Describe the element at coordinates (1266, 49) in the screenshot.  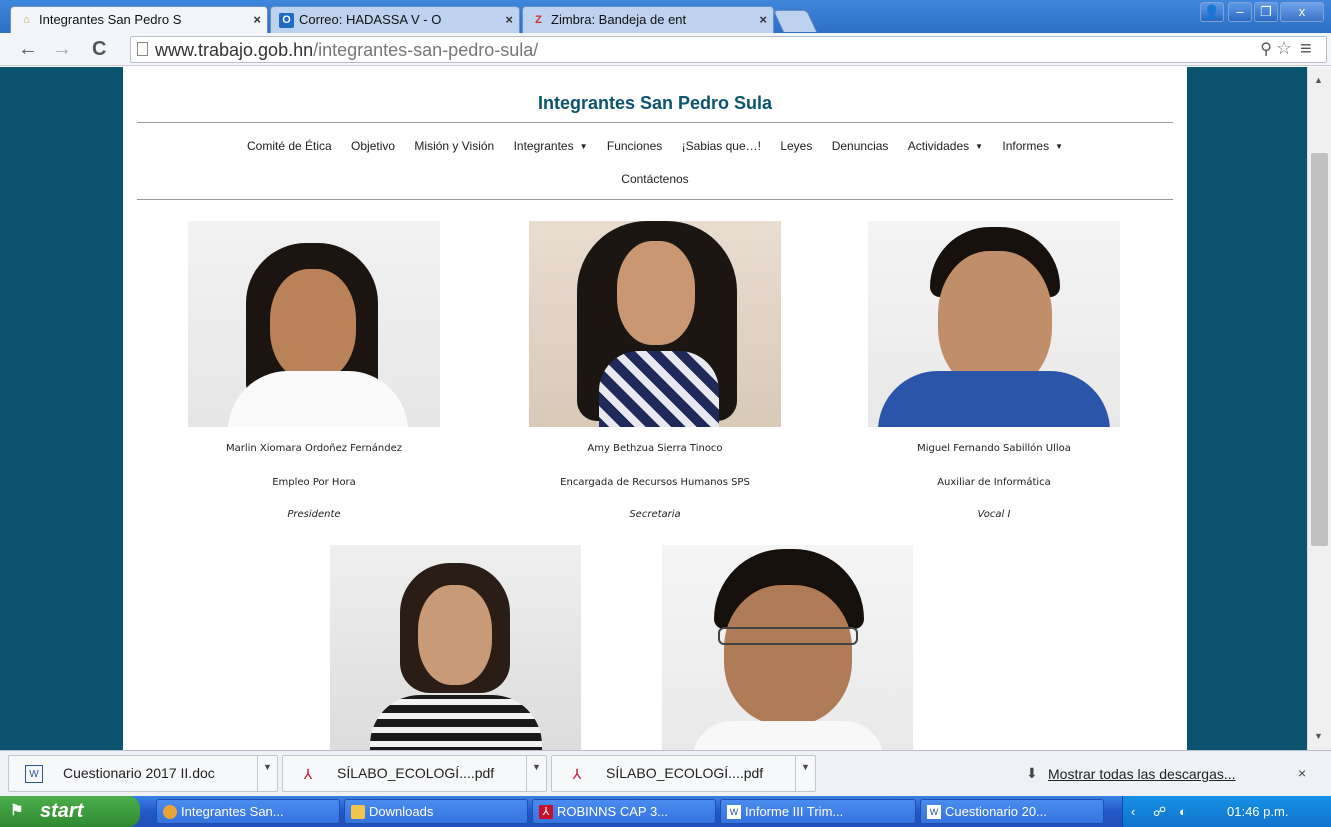
I see `zoom-icon: ⚲` at that location.